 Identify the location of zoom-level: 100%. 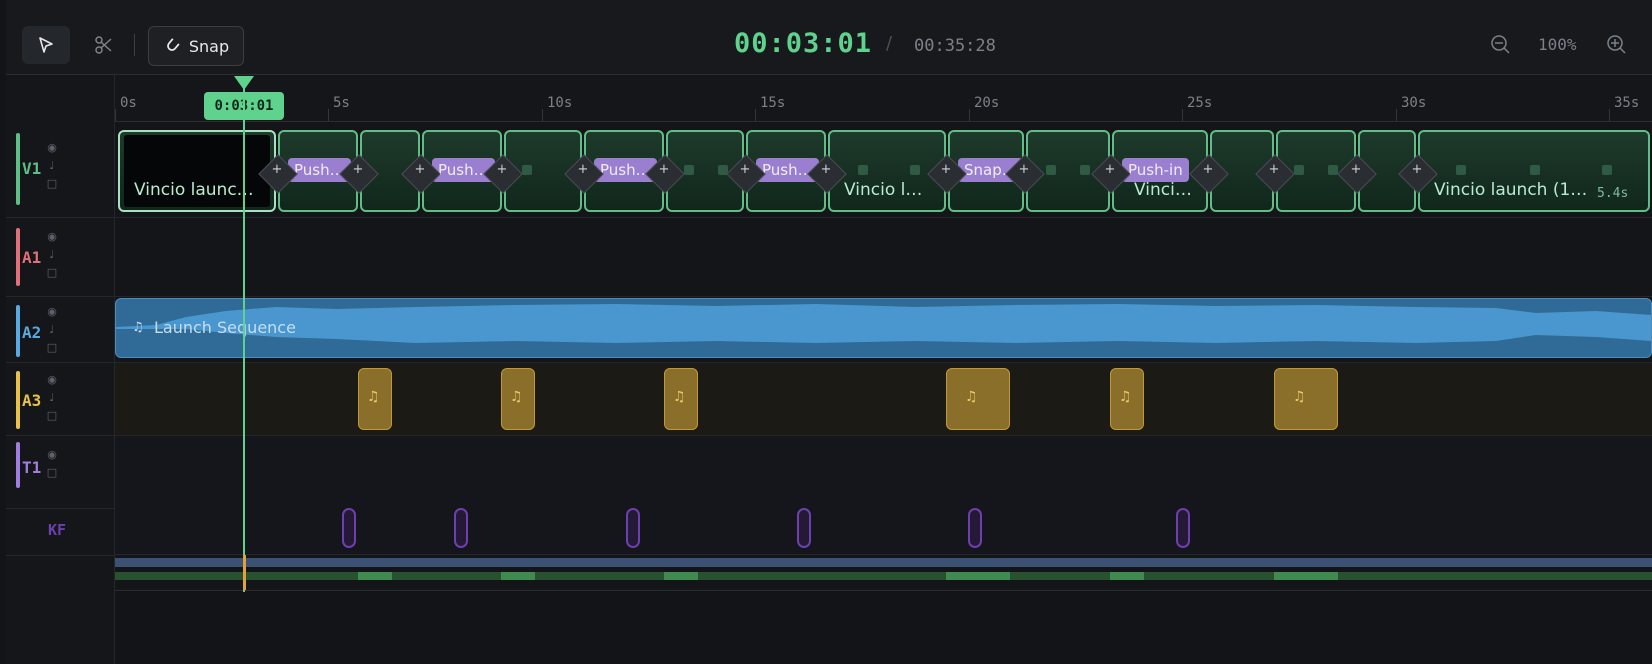
(1557, 44).